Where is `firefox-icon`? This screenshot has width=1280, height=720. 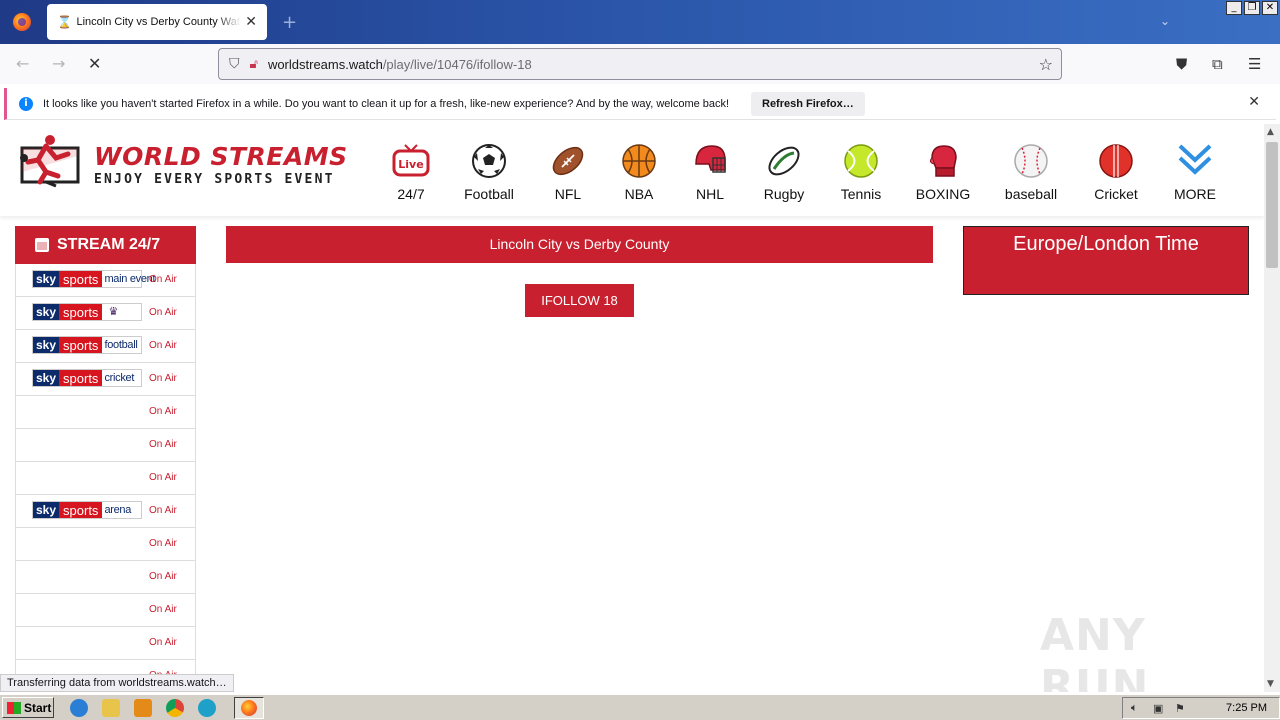
firefox-icon is located at coordinates (249, 708).